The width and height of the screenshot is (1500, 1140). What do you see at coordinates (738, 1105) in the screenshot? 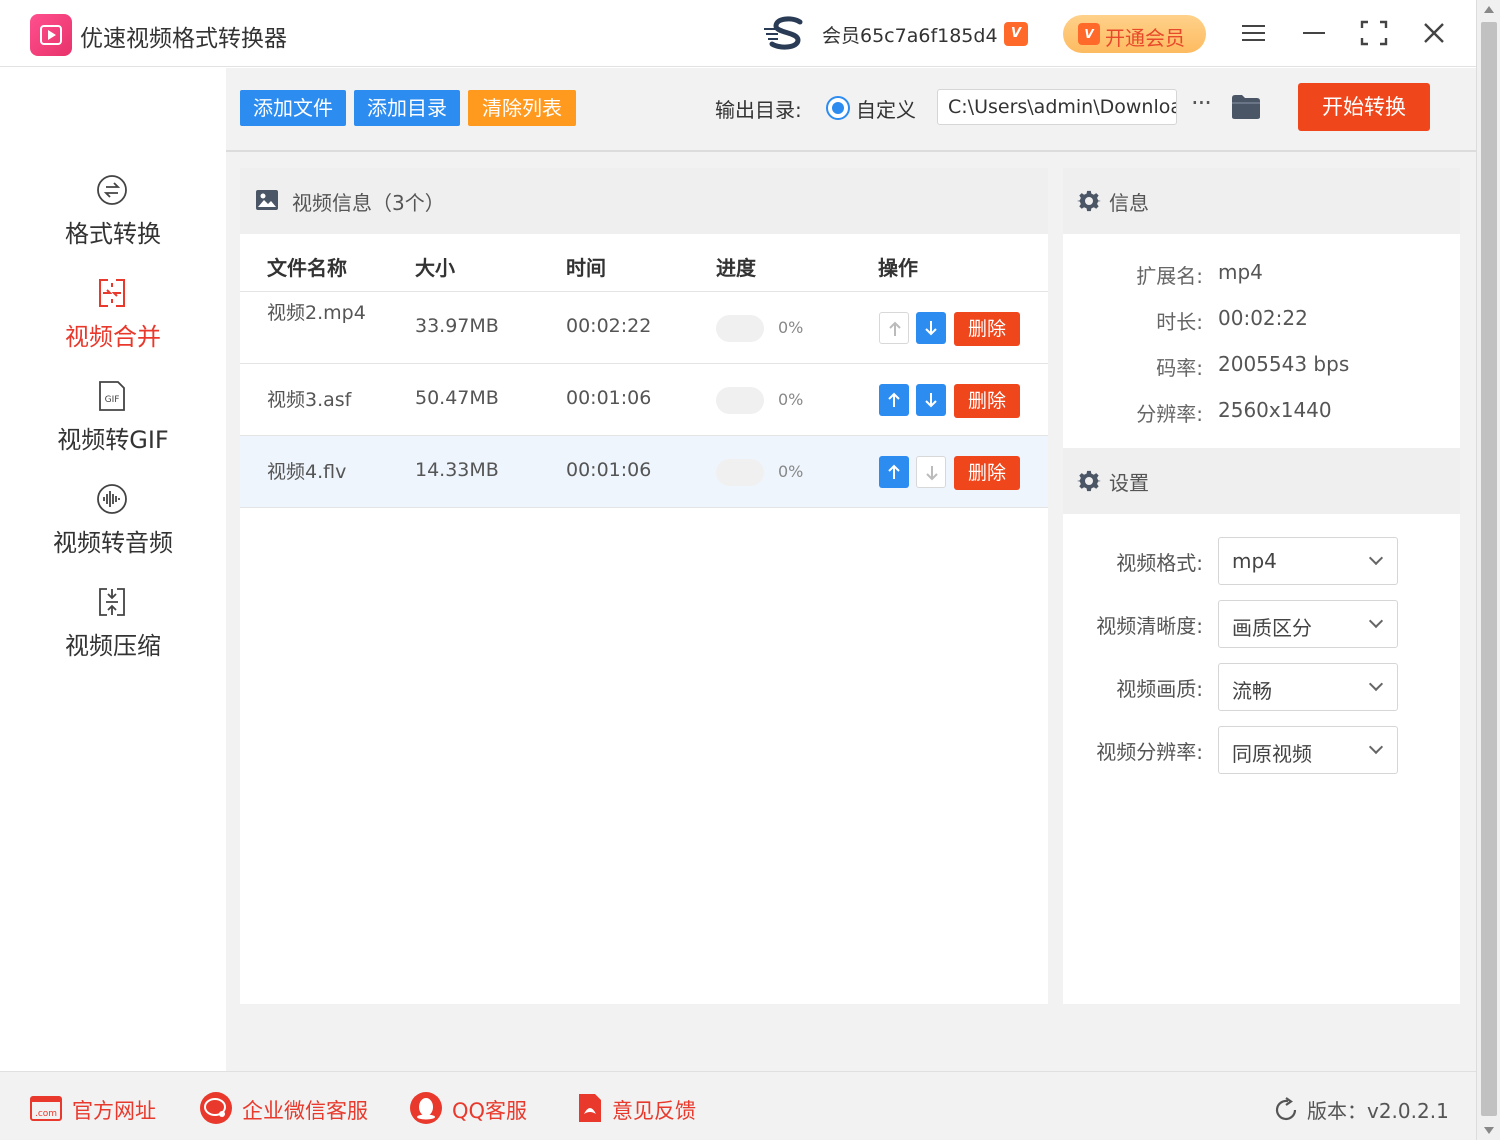
I see `footer: .com 官方网址 企业微信客服 QQ客服 意见反馈 版本：v2.0.2.1` at bounding box center [738, 1105].